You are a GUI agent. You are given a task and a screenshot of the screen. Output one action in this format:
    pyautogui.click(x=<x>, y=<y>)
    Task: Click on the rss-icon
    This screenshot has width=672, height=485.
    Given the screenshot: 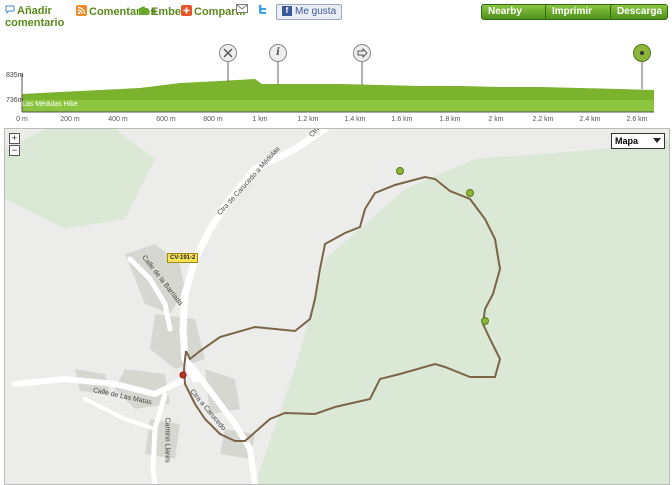 What is the action you would take?
    pyautogui.click(x=81, y=12)
    